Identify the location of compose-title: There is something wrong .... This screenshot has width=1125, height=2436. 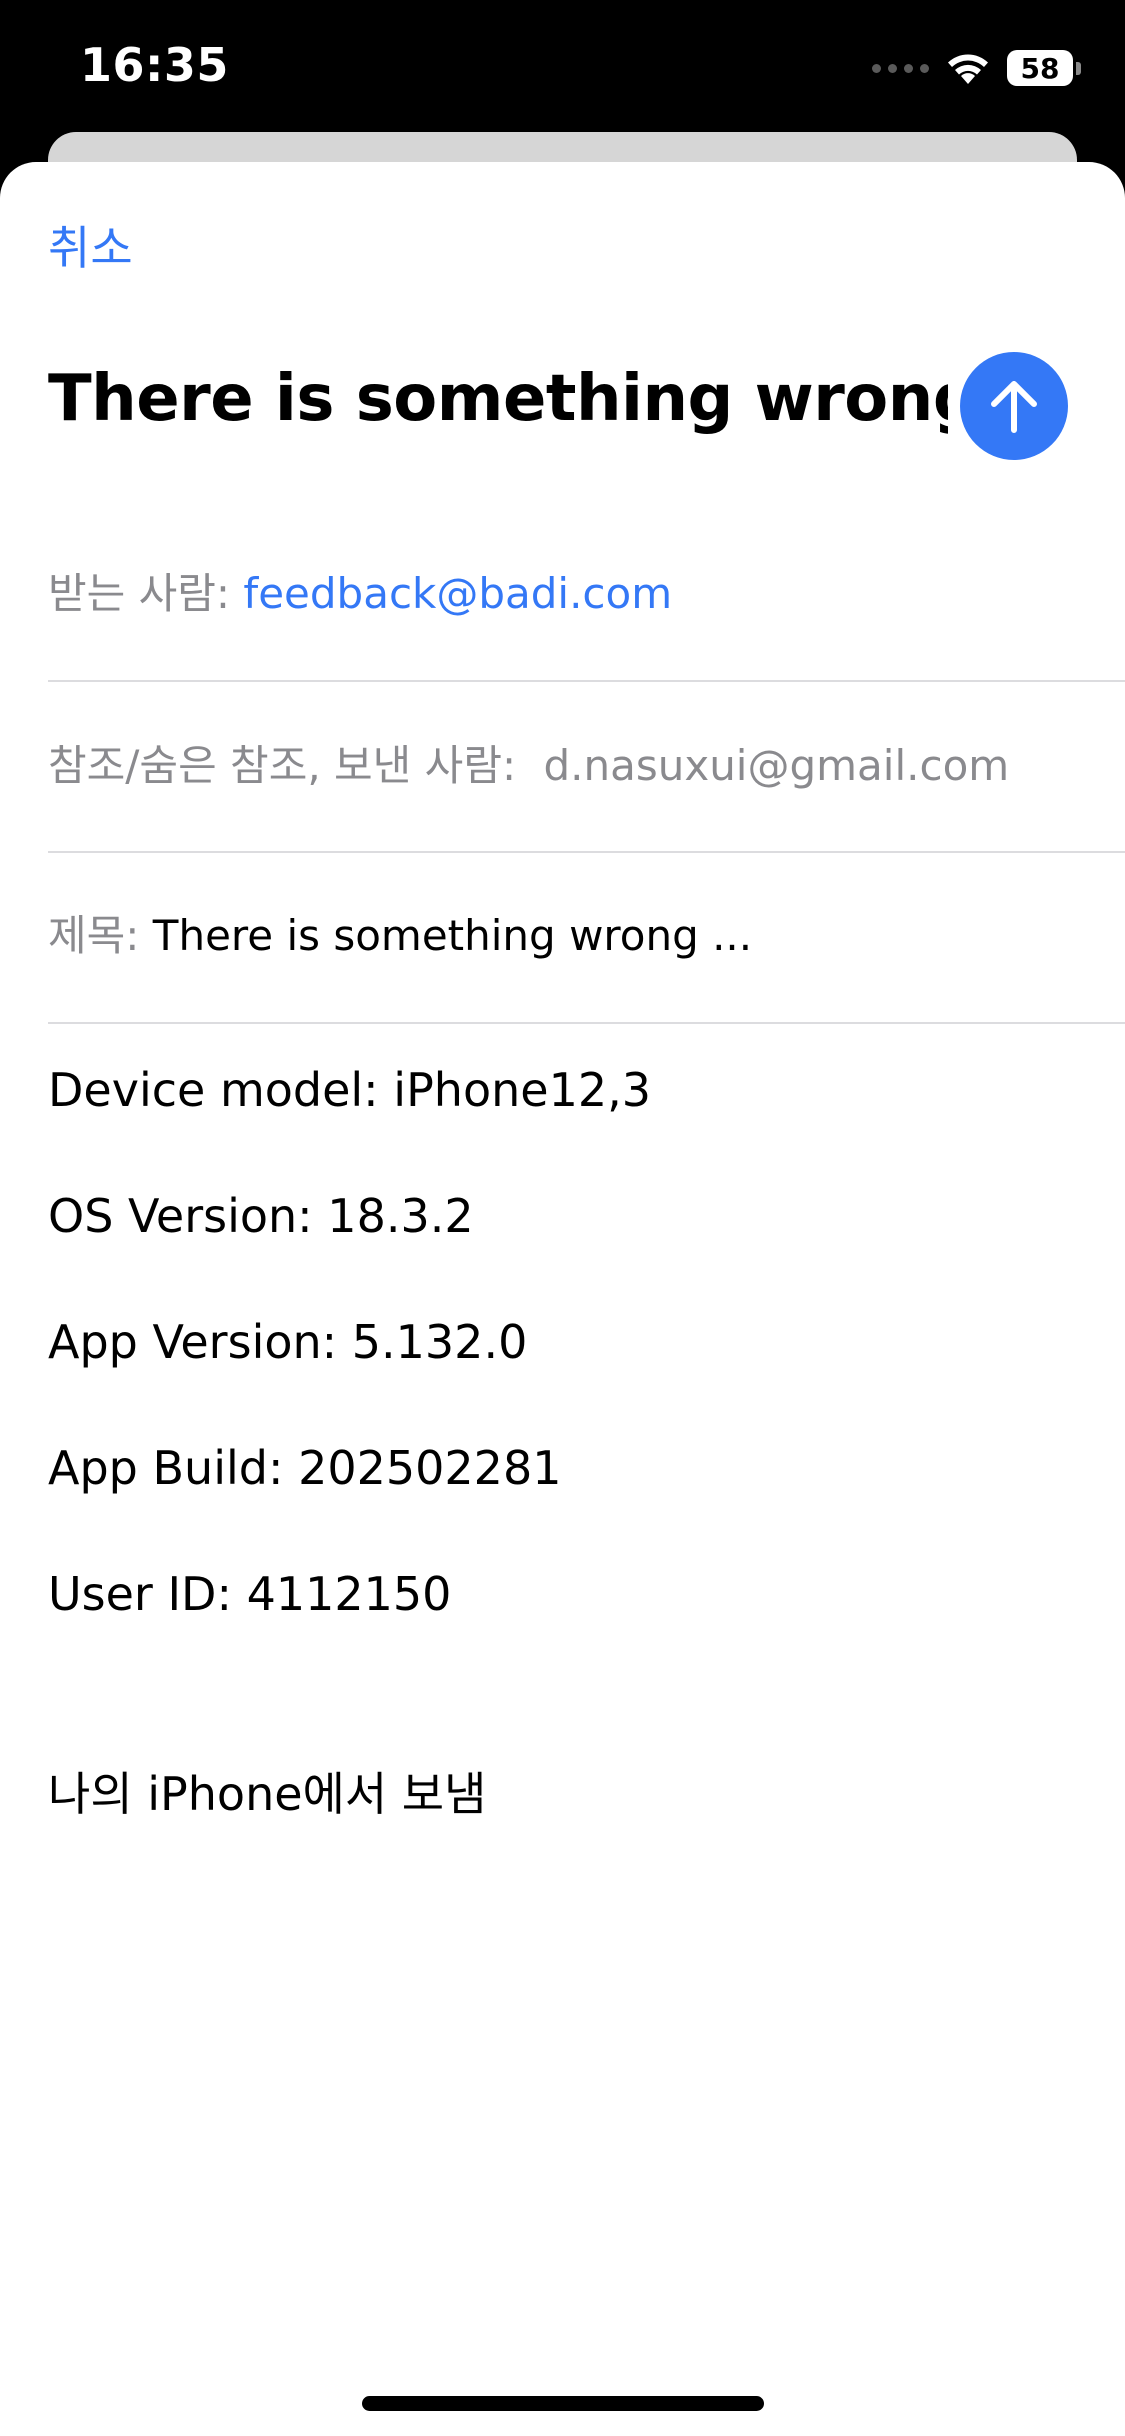
(498, 399).